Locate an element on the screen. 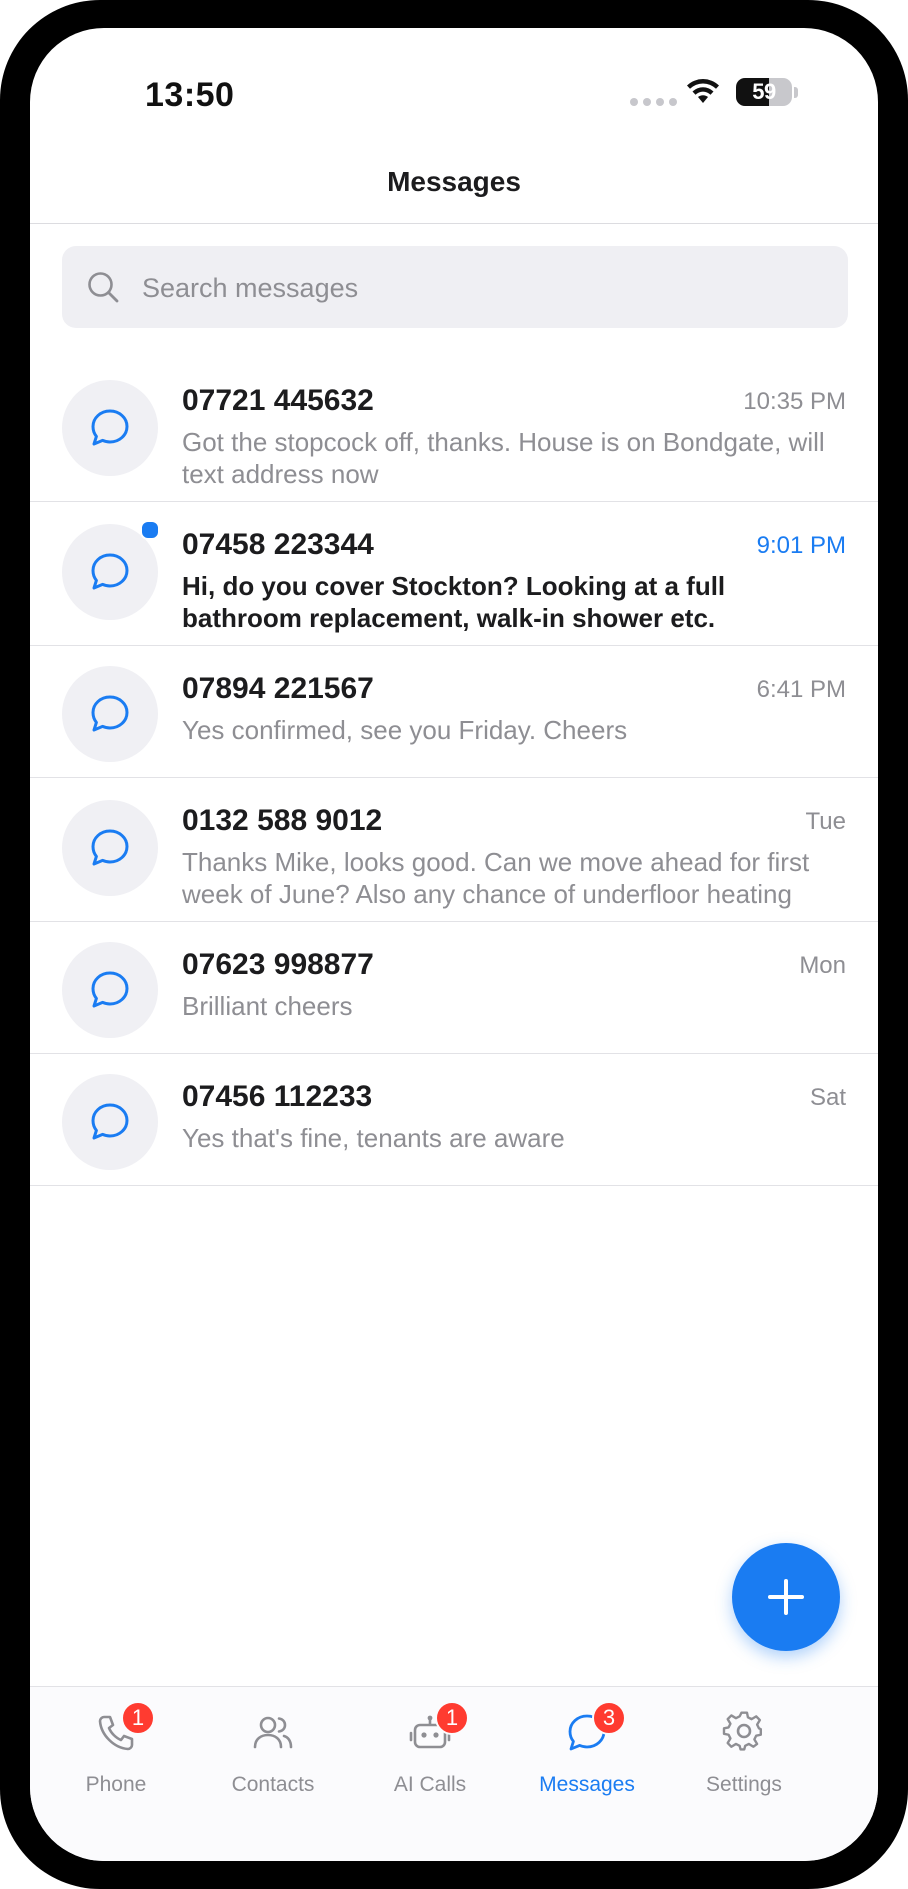 The width and height of the screenshot is (908, 1889). contacts-icon is located at coordinates (273, 1732).